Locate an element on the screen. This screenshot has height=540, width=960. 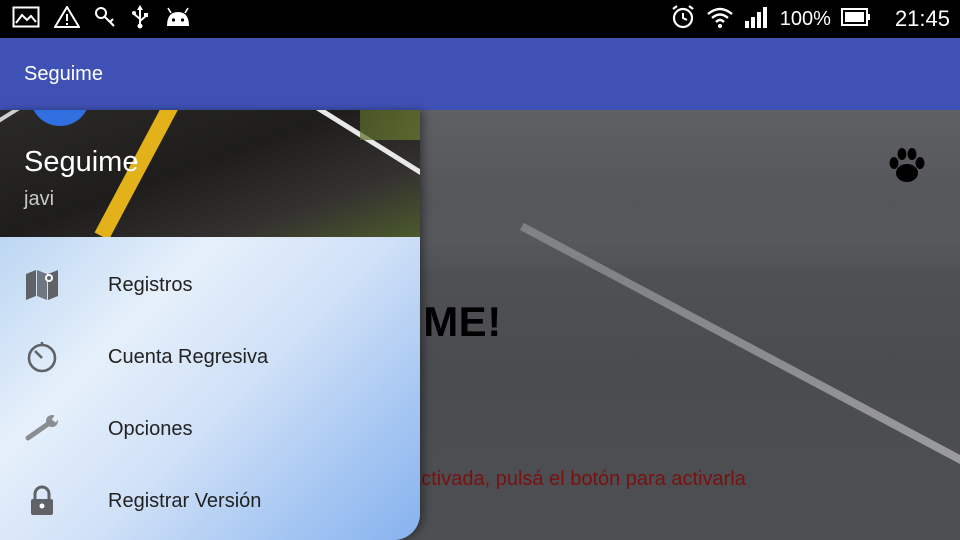
app-bar: Seguime is located at coordinates (480, 74).